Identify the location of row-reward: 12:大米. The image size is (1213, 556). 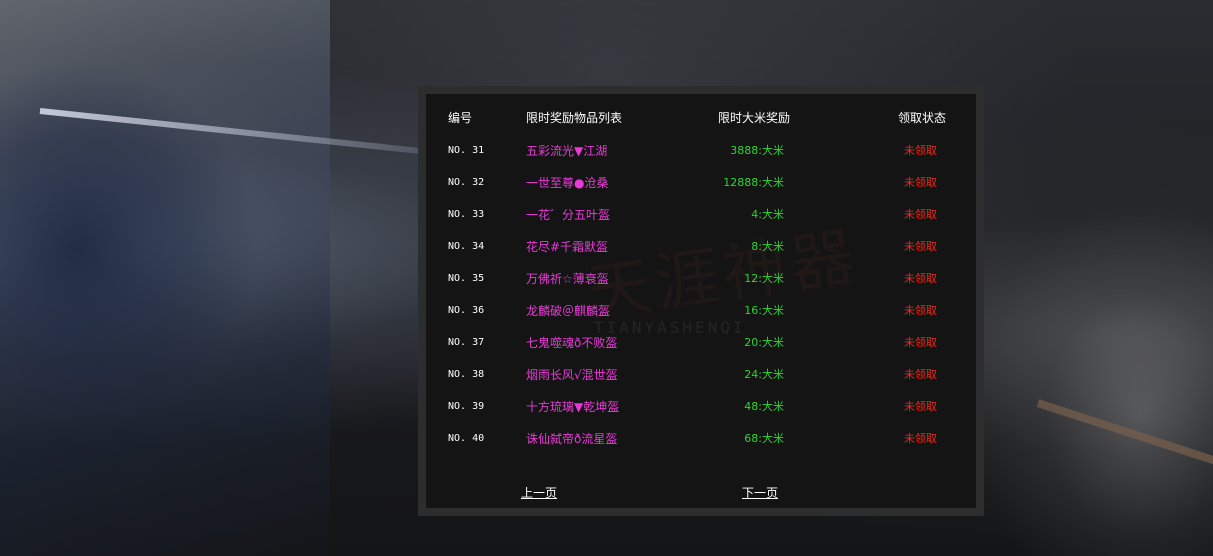
(764, 278).